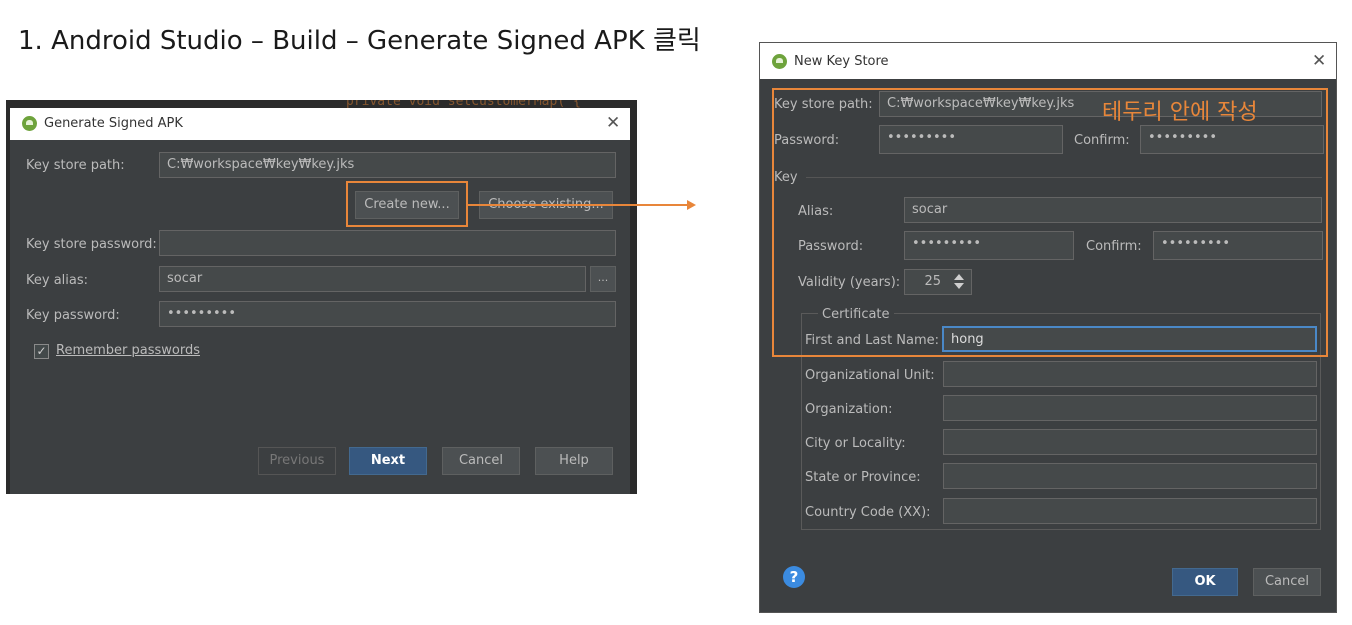 This screenshot has height=625, width=1352. Describe the element at coordinates (841, 61) in the screenshot. I see `dialog-title: New Key Store` at that location.